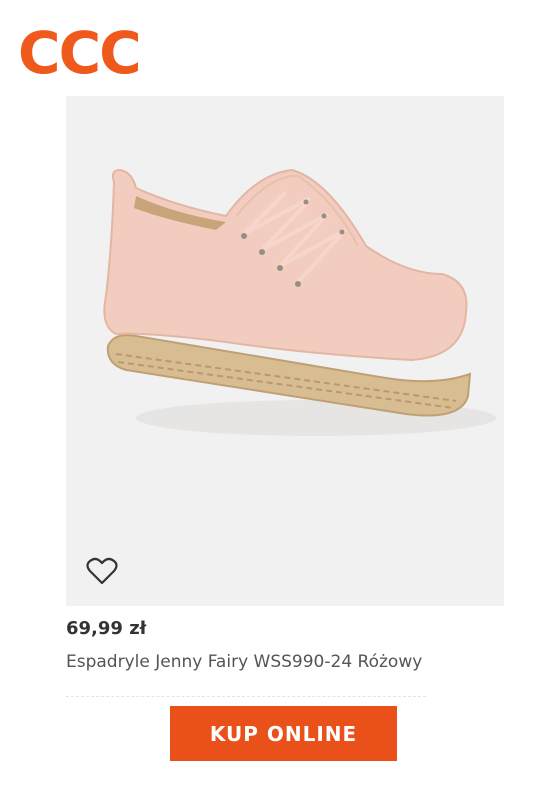  What do you see at coordinates (80, 53) in the screenshot?
I see `ccc-logo: CCC` at bounding box center [80, 53].